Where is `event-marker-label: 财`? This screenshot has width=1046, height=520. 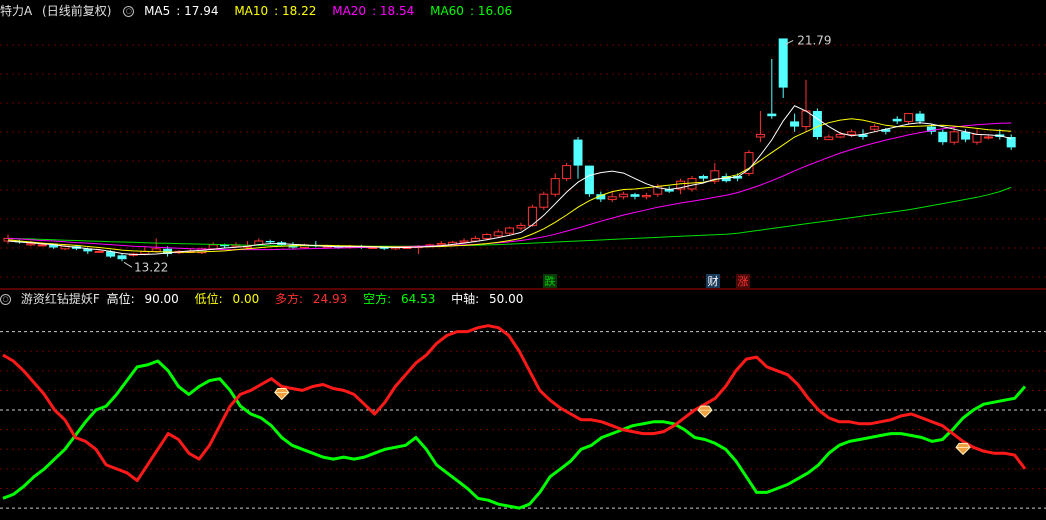
event-marker-label: 财 is located at coordinates (713, 281).